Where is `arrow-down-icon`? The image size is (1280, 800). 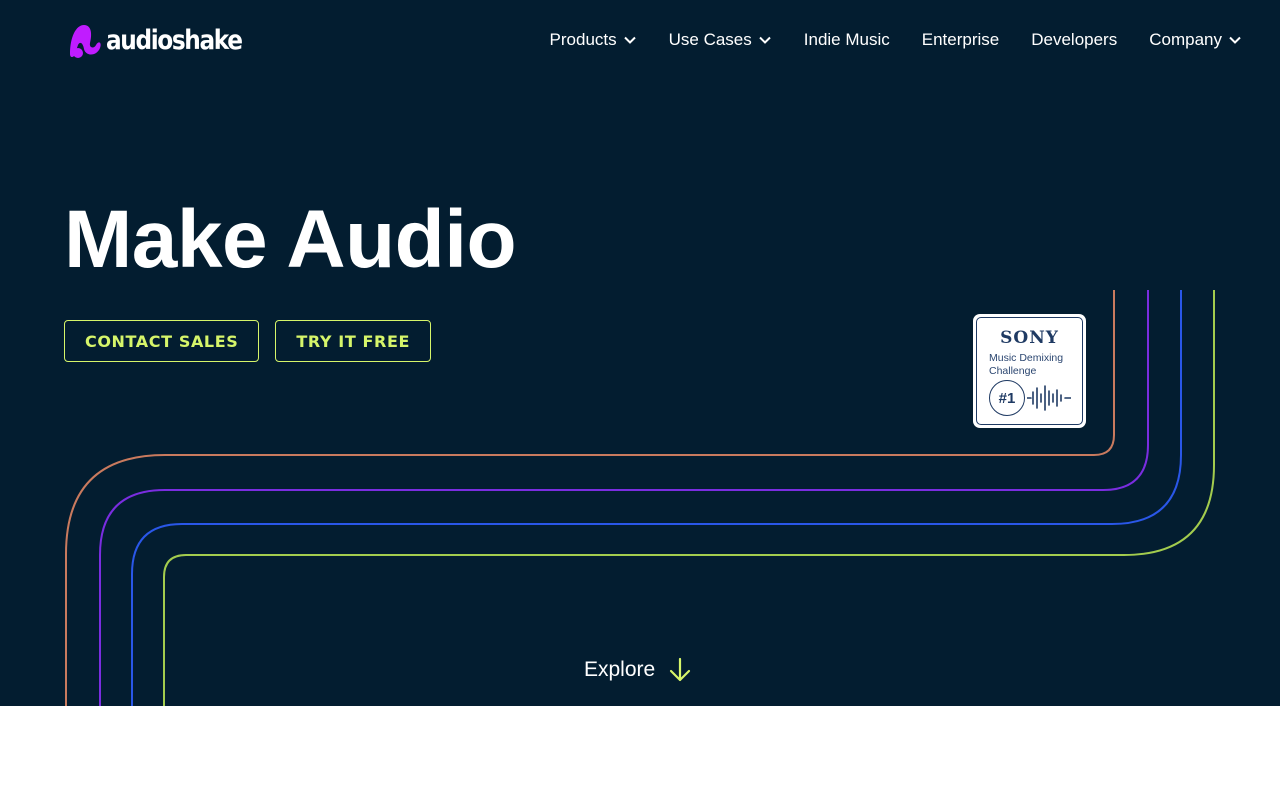 arrow-down-icon is located at coordinates (680, 669).